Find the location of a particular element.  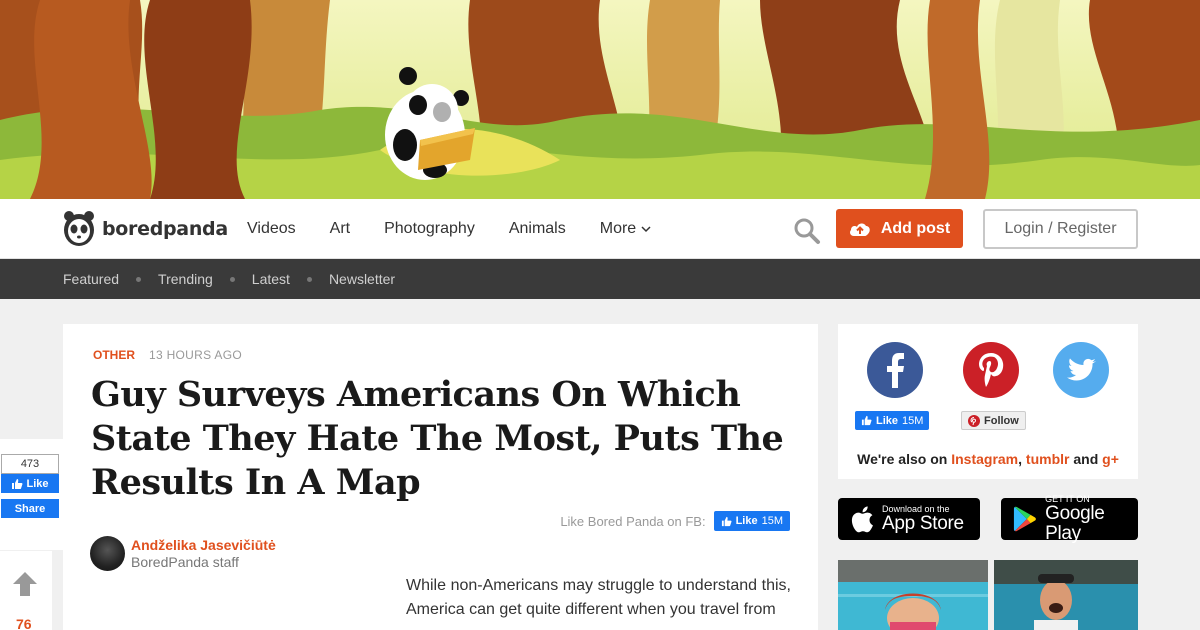

chevron-down-icon is located at coordinates (646, 228).